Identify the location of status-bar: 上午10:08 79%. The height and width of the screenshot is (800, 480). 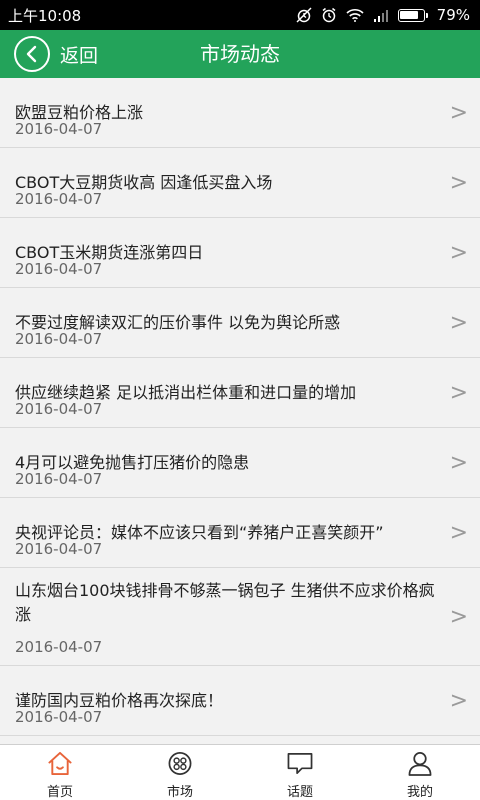
(240, 15).